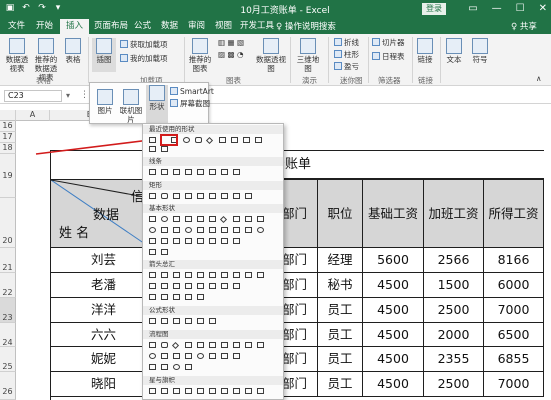 The height and width of the screenshot is (400, 551). I want to click on shape-oval, so click(186, 140).